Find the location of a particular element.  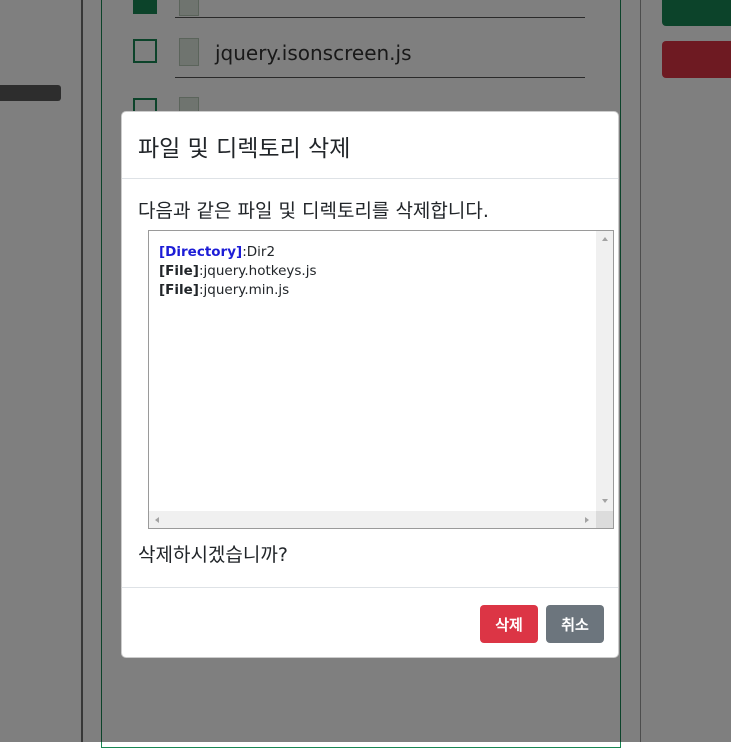

delete-button: 삭제 is located at coordinates (509, 624).